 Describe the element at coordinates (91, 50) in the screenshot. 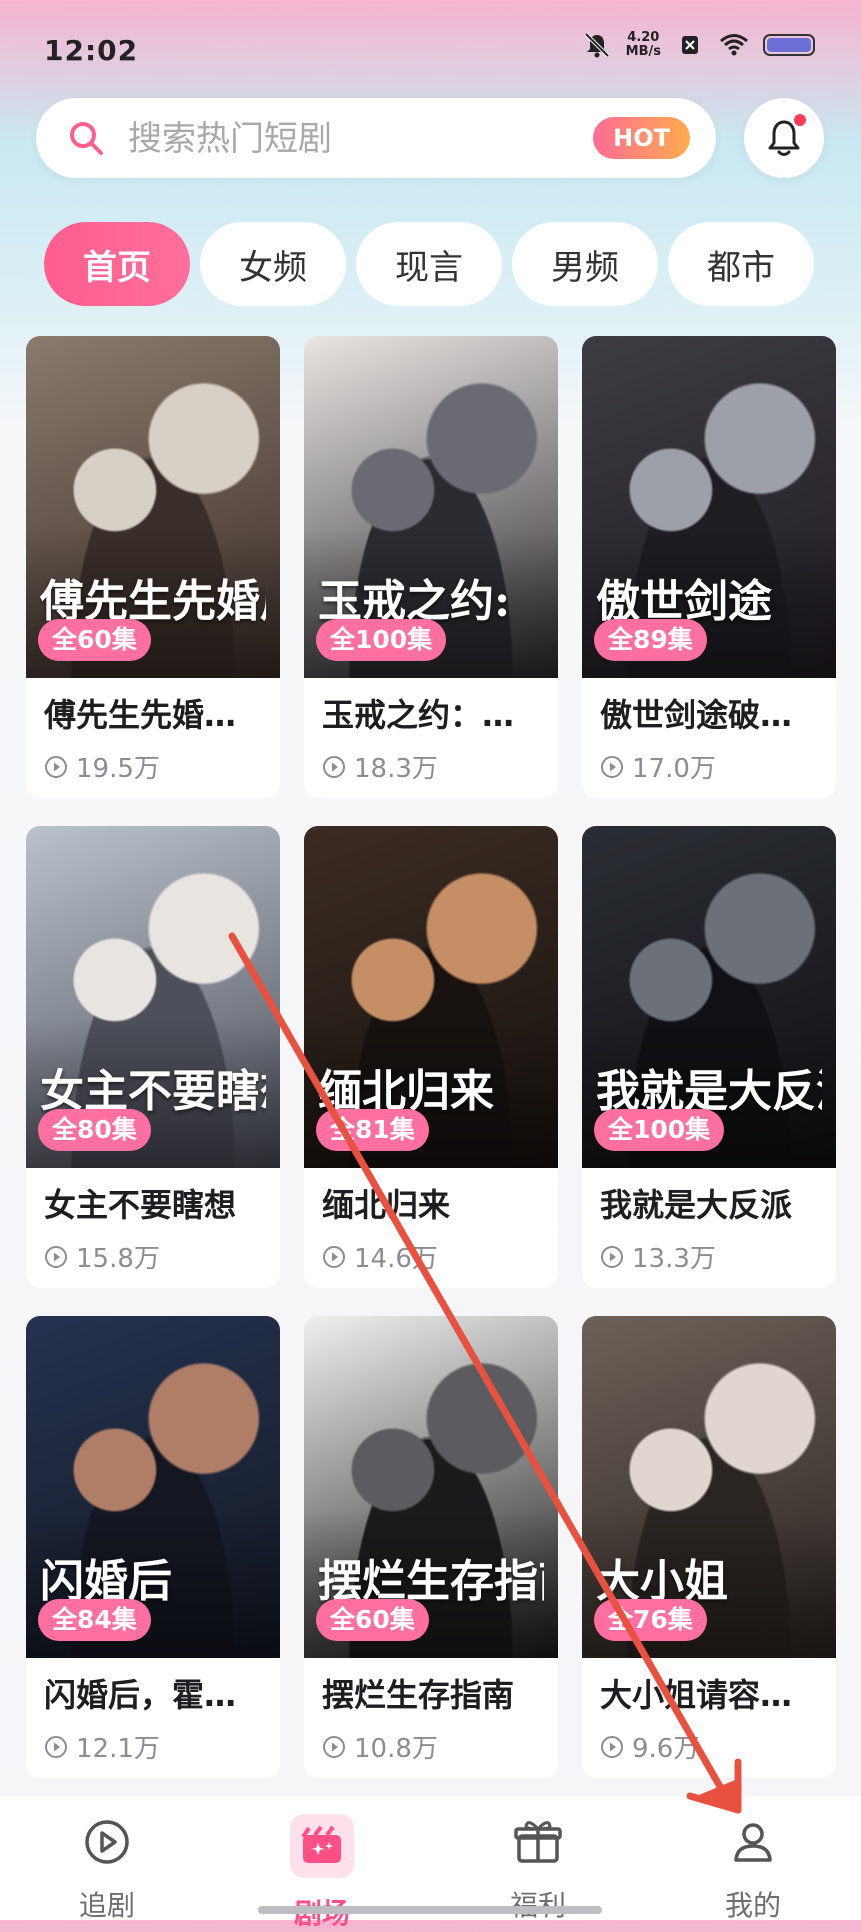

I see `status-time: 12:02` at that location.